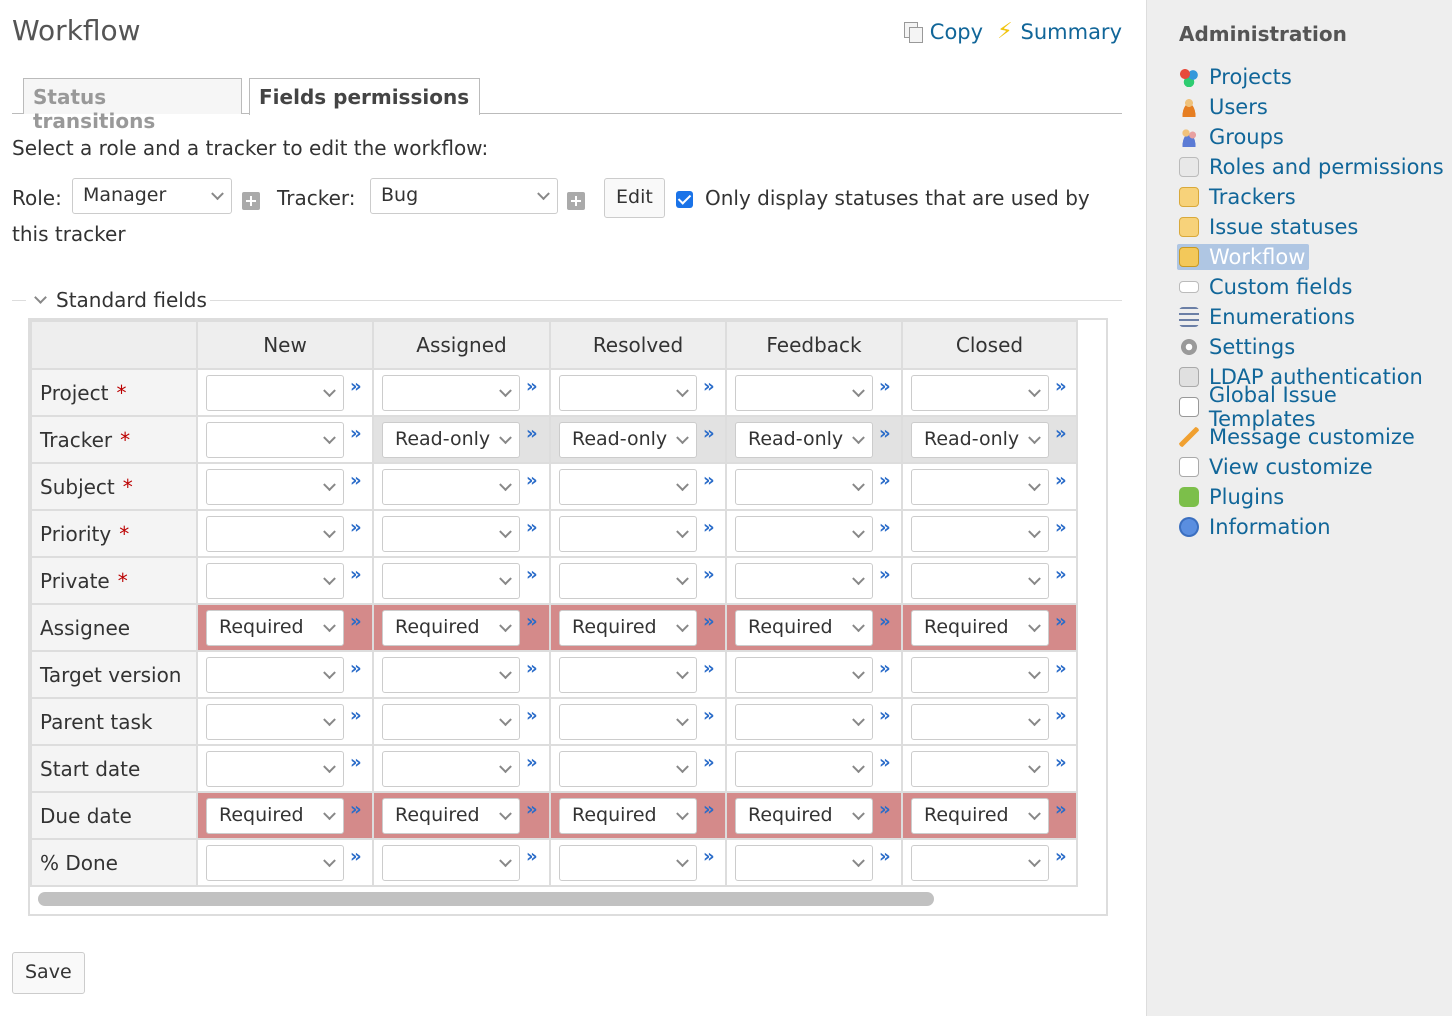 The image size is (1452, 1016). Describe the element at coordinates (1277, 467) in the screenshot. I see `sidebar-link-view-customize: View customize` at that location.